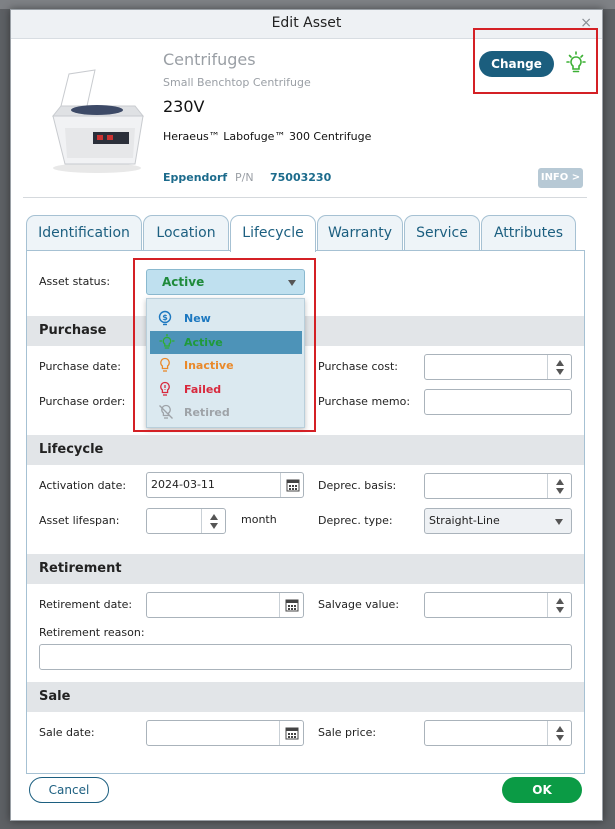  What do you see at coordinates (209, 59) in the screenshot?
I see `asset-category: Centrifuges` at bounding box center [209, 59].